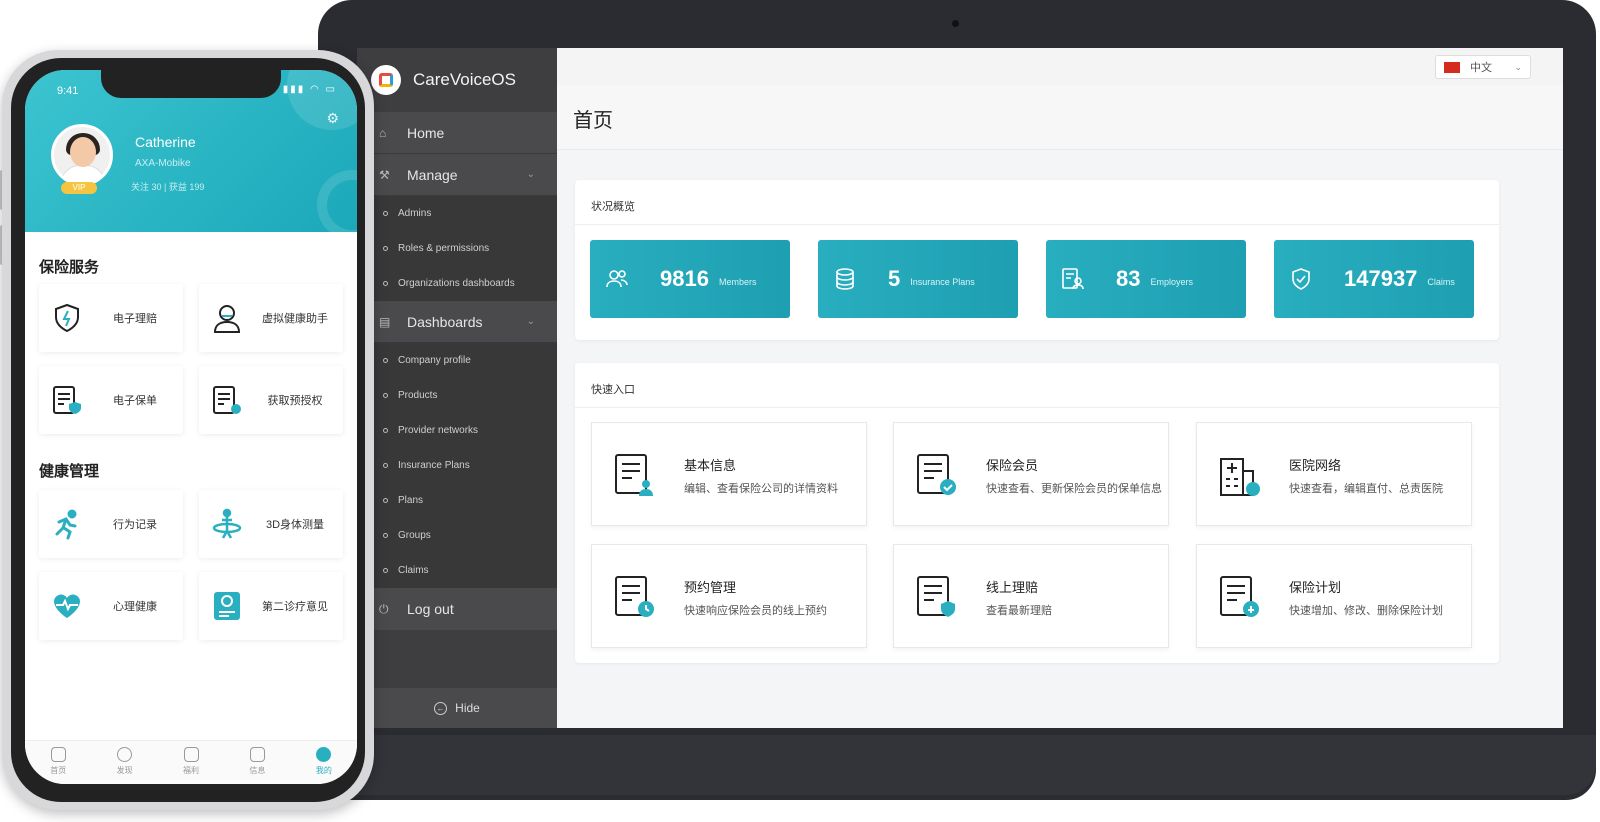  I want to click on sidebar-subitem-groups: Groups, so click(457, 535).